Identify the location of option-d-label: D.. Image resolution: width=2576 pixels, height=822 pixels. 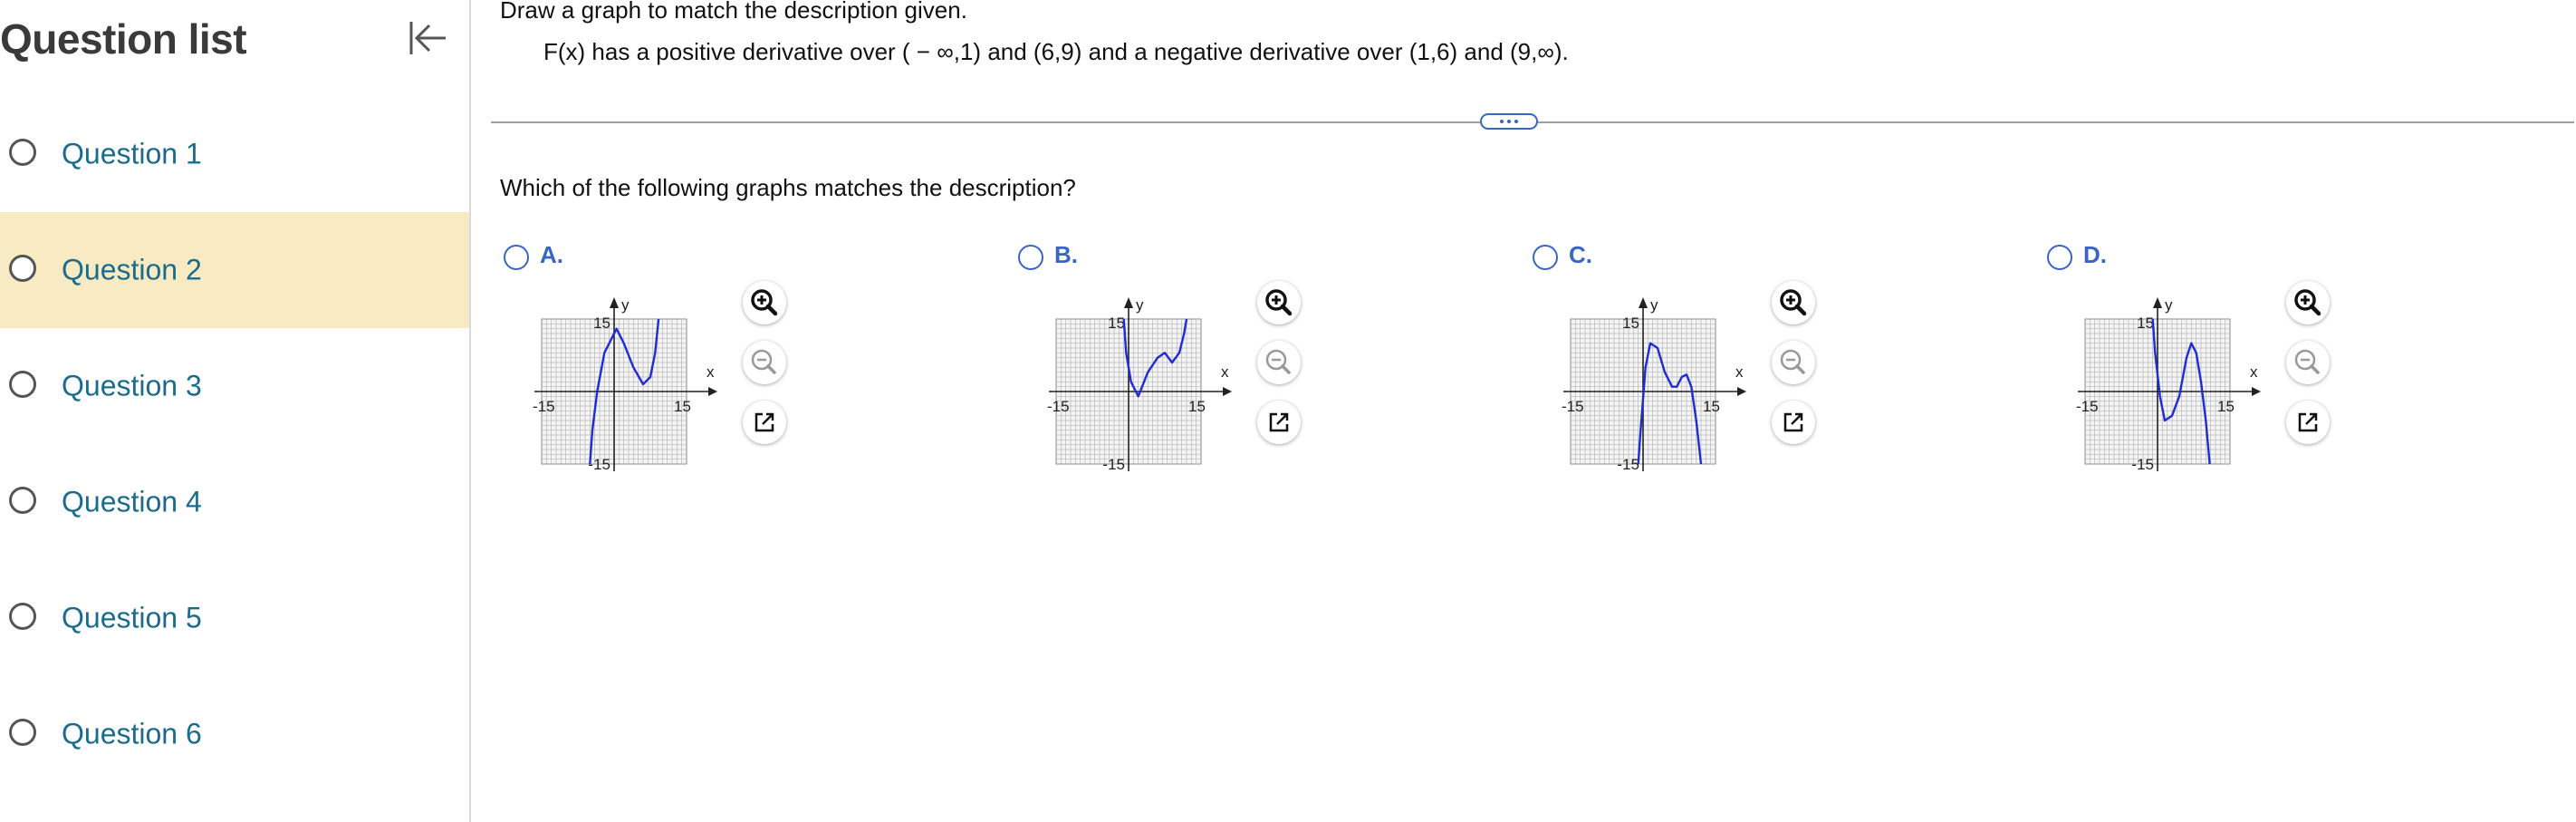
(2095, 254).